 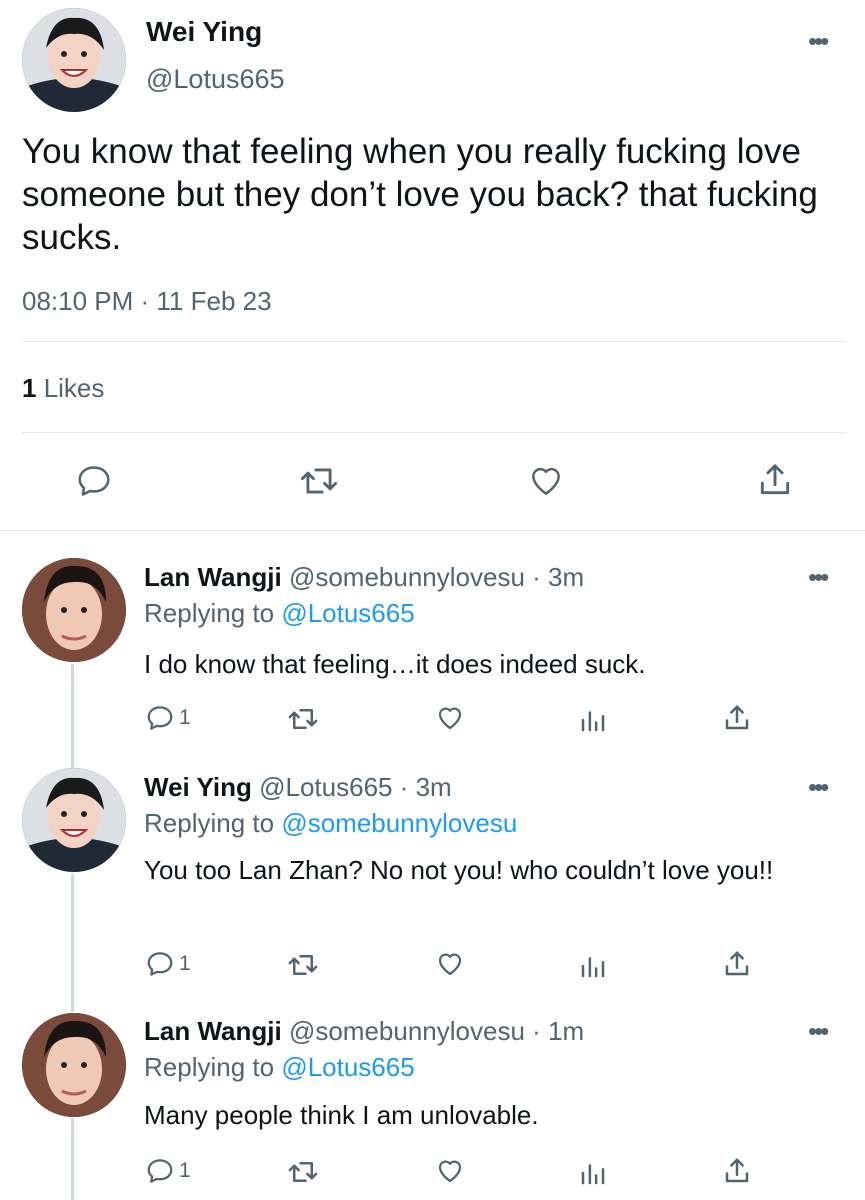 I want to click on replying-to-handle: @somebunnylovesu, so click(x=399, y=823).